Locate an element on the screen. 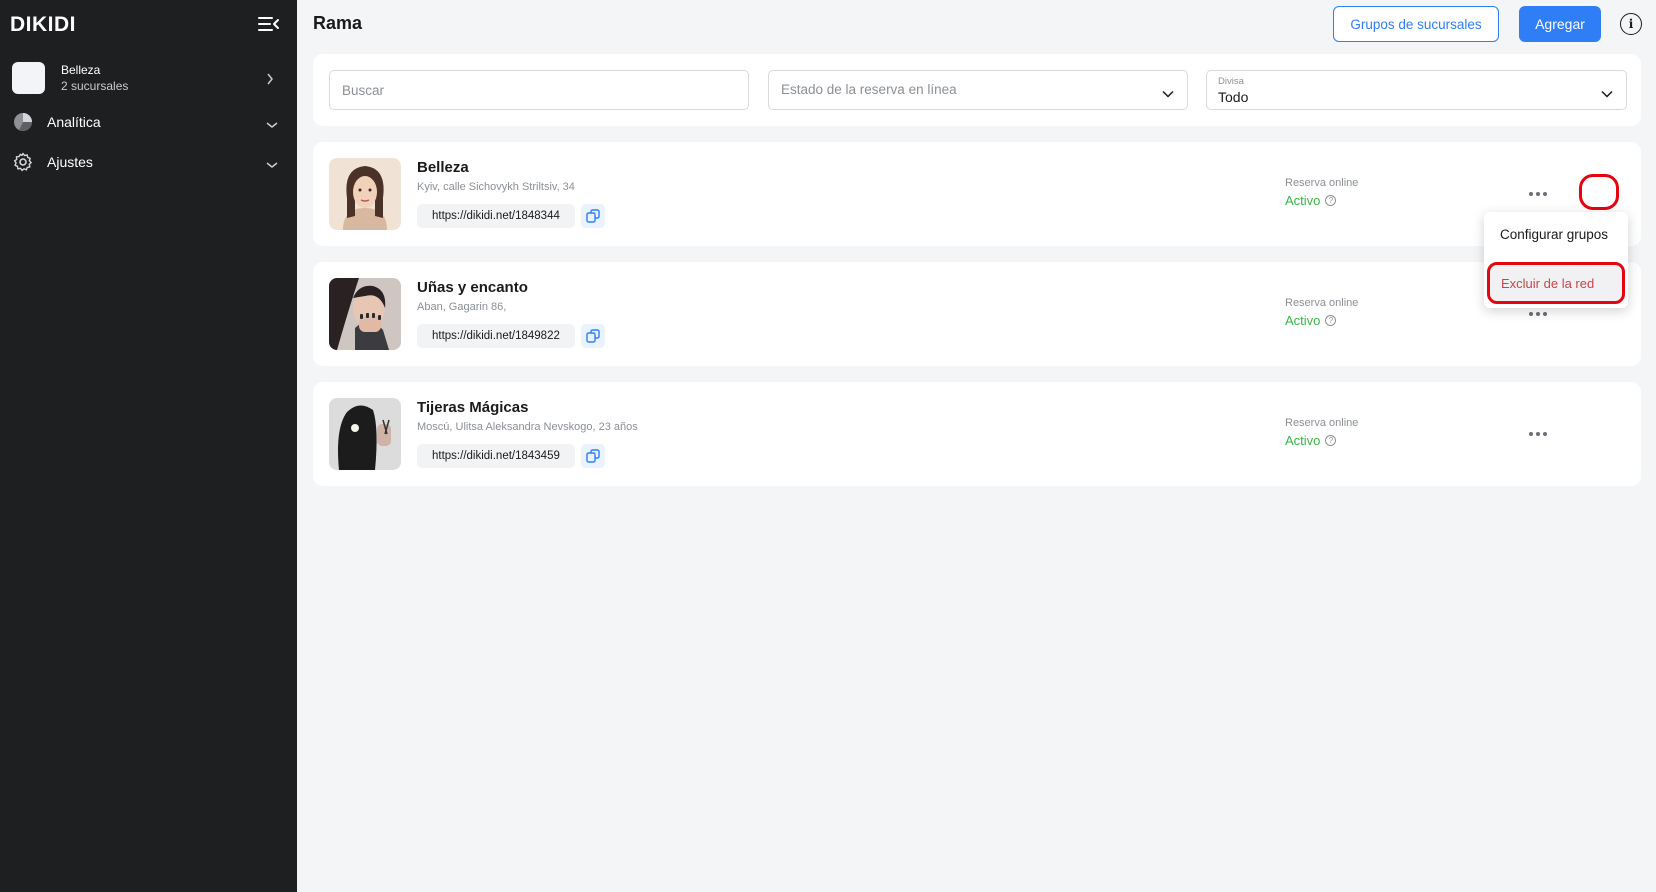  sidebar-item-label: Ajustes is located at coordinates (70, 162).